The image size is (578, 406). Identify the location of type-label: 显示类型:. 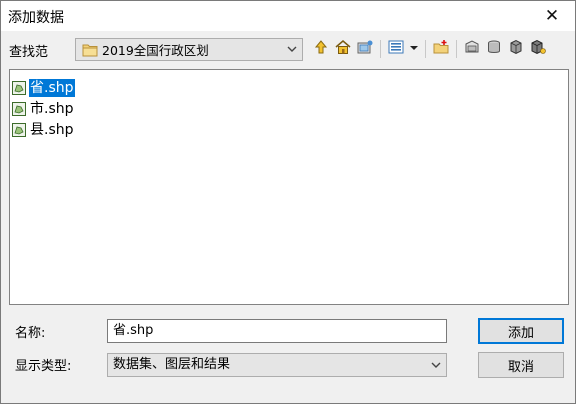
(43, 366).